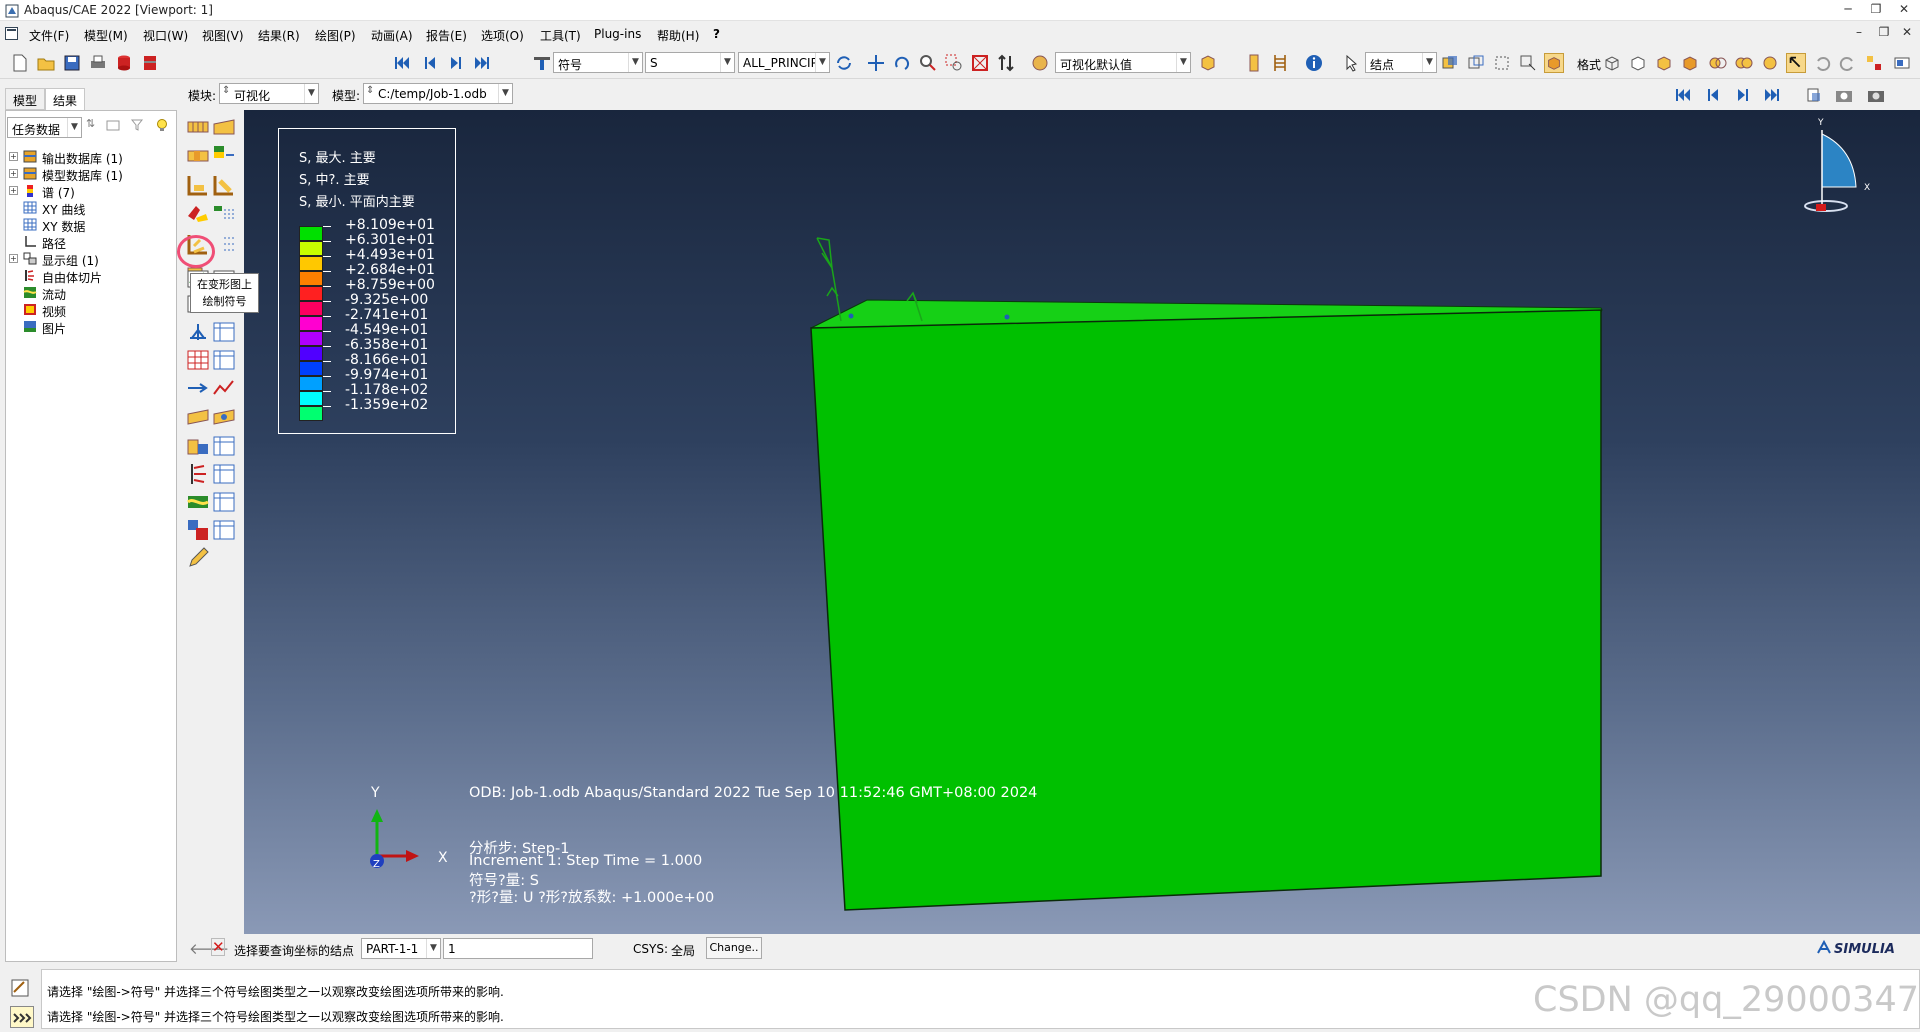 This screenshot has width=1920, height=1032. I want to click on system-menu-icon, so click(11, 33).